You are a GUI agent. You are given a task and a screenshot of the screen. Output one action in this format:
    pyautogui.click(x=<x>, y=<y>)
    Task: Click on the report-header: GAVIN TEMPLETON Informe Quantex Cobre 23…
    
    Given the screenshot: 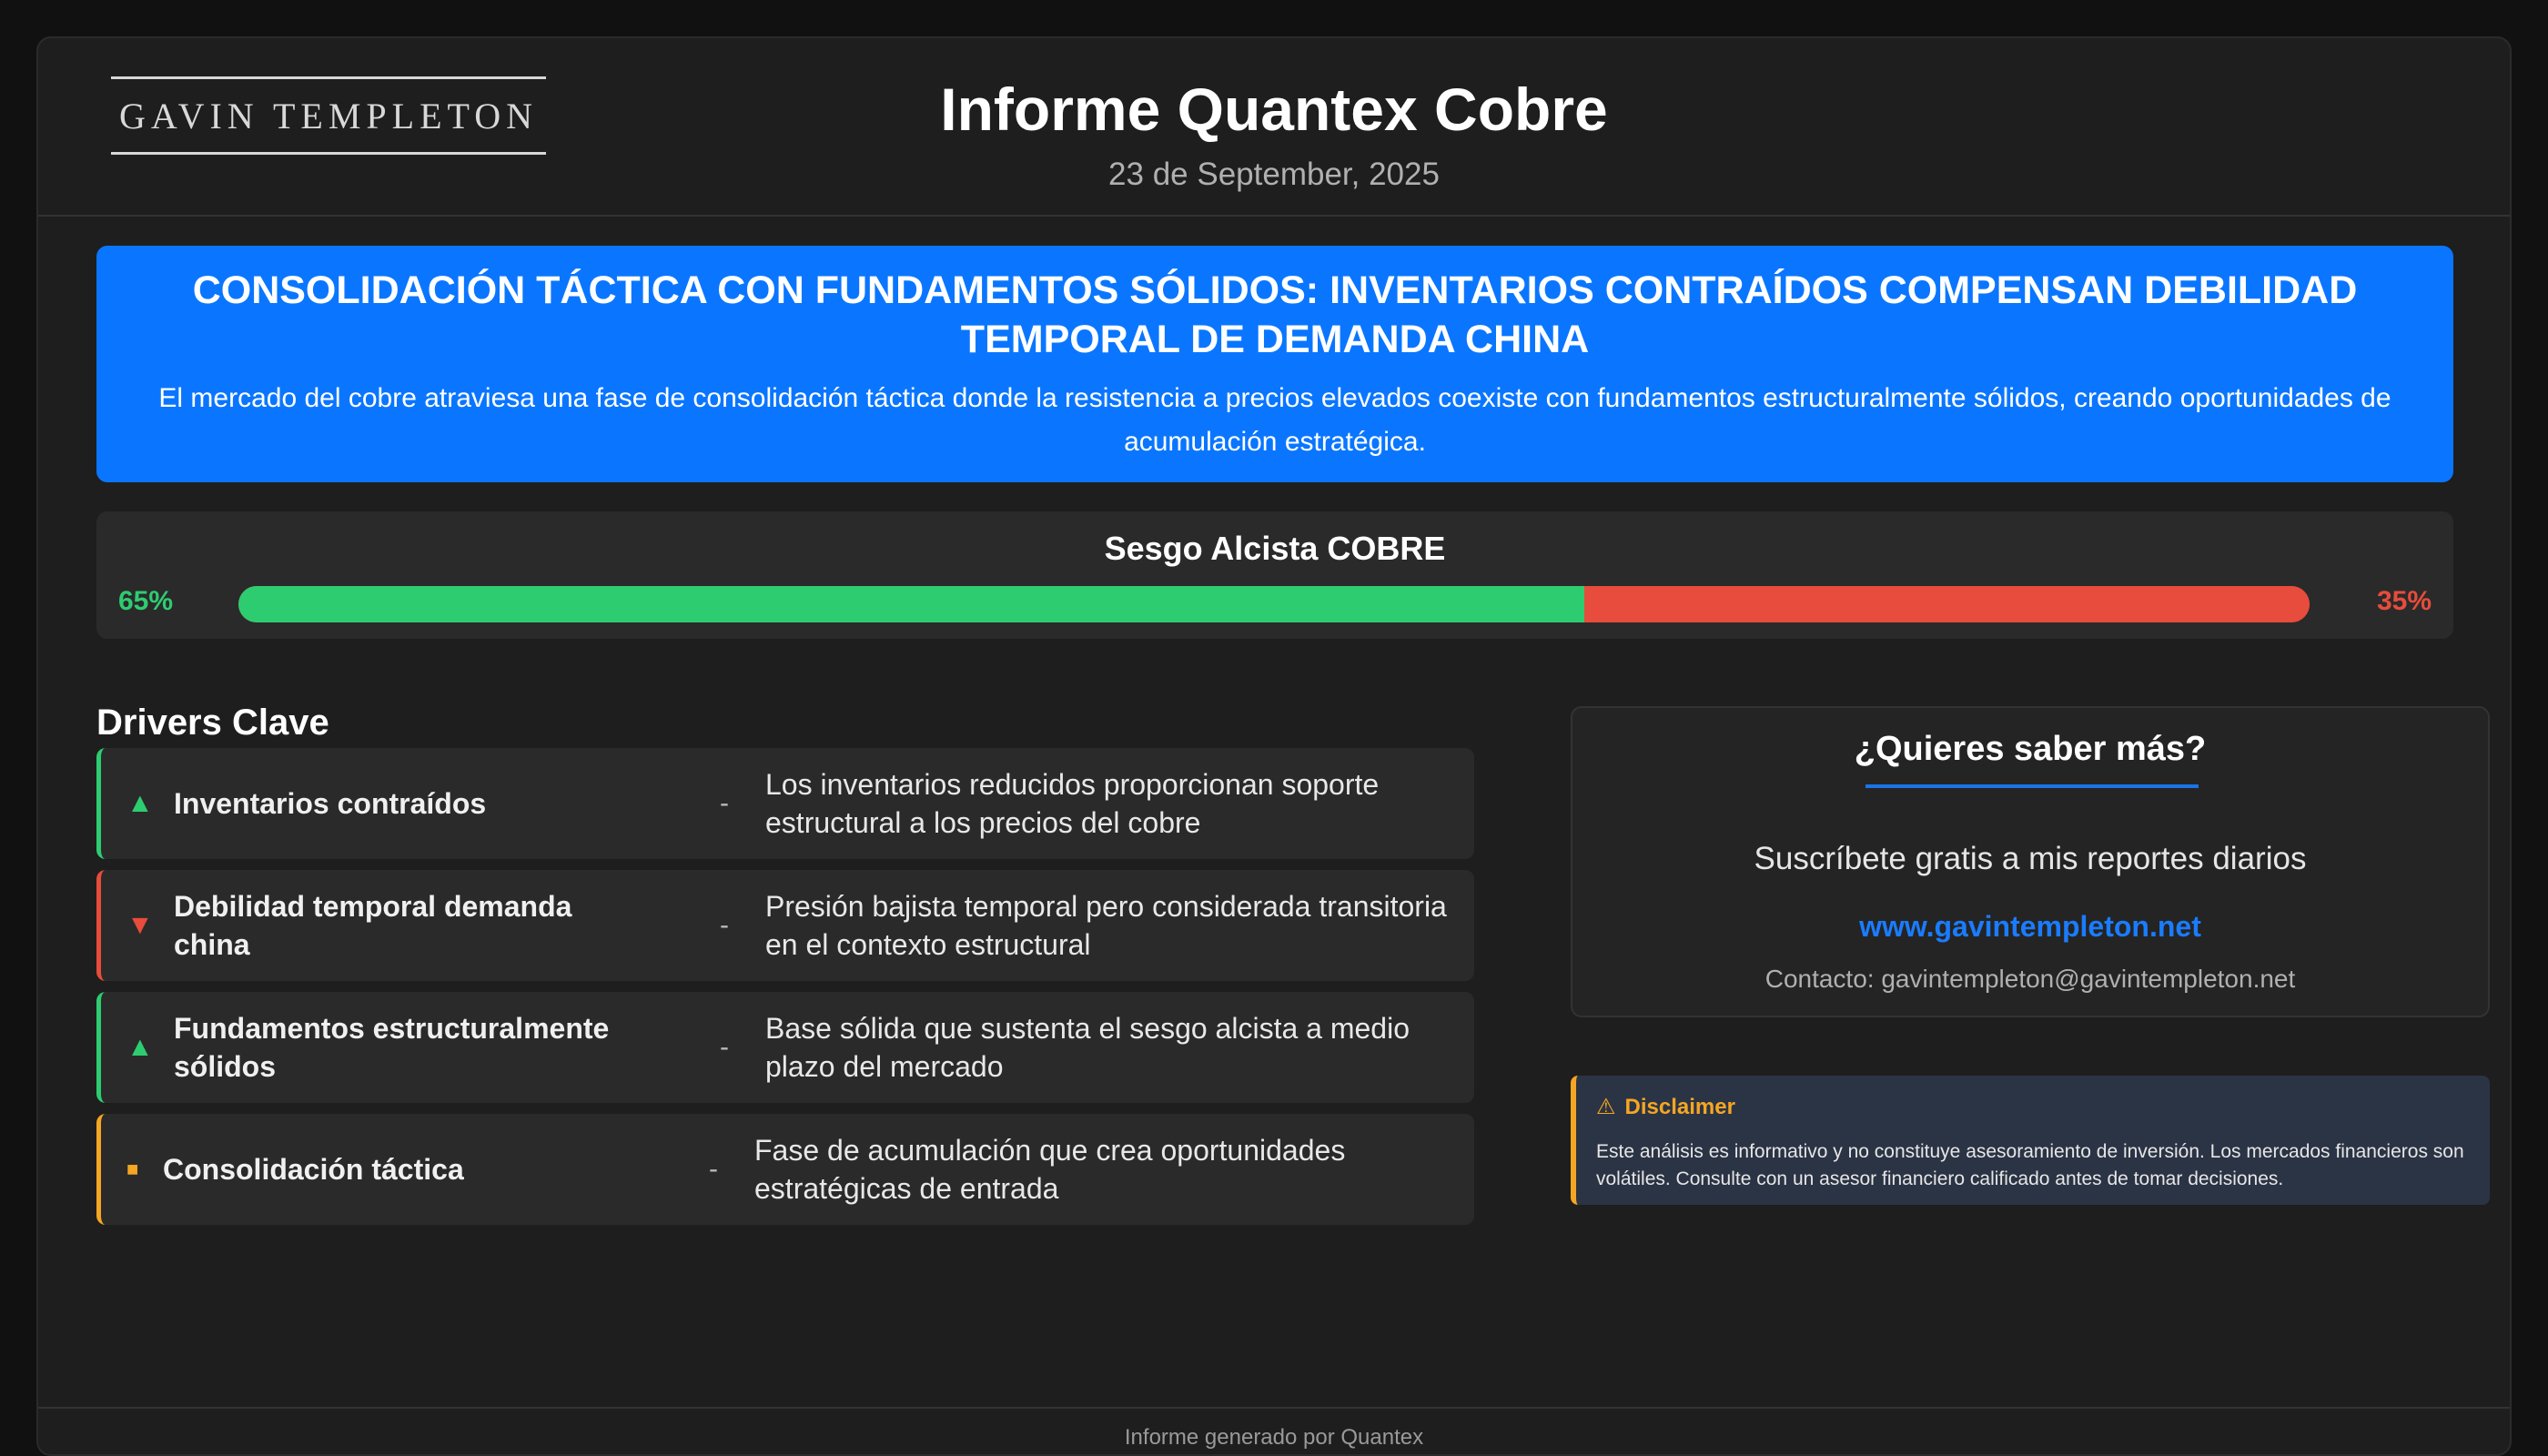 What is the action you would take?
    pyautogui.click(x=1274, y=128)
    